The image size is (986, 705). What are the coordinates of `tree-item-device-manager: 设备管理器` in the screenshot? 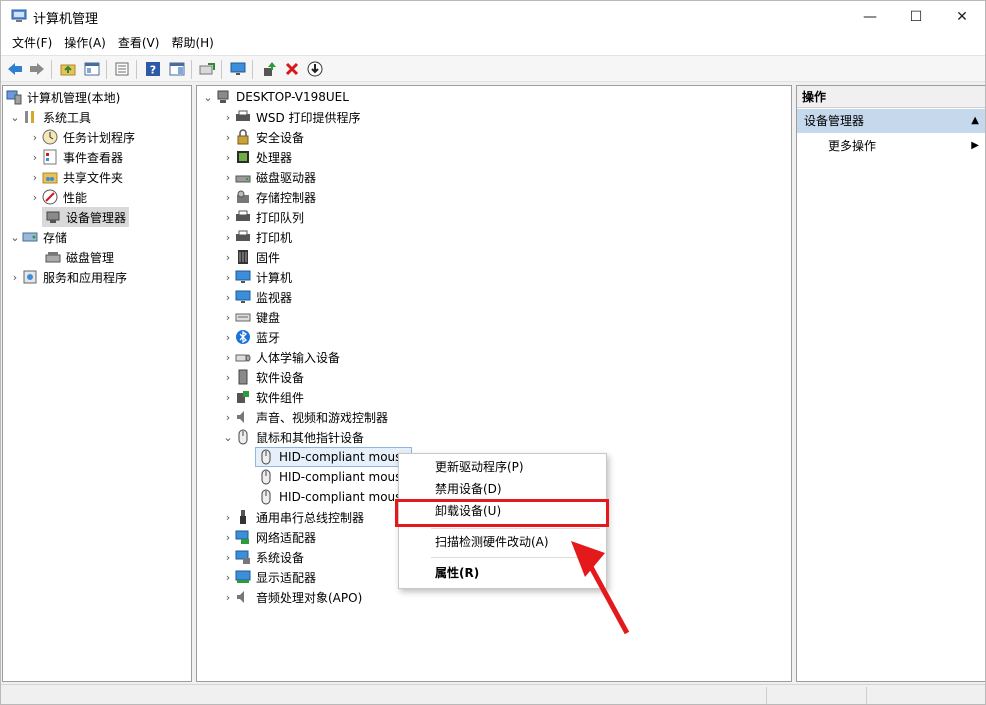 It's located at (86, 217).